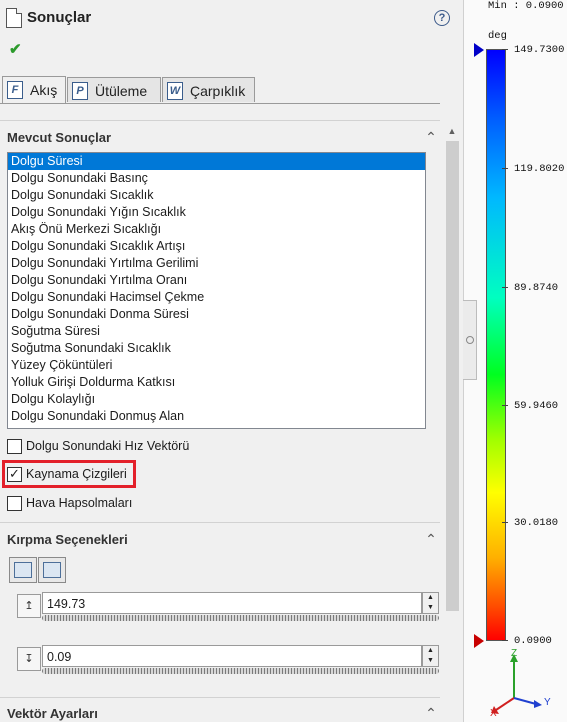 The height and width of the screenshot is (722, 567). Describe the element at coordinates (216, 297) in the screenshot. I see `list-item: Dolgu Sonundaki Hacimsel Çekme` at that location.